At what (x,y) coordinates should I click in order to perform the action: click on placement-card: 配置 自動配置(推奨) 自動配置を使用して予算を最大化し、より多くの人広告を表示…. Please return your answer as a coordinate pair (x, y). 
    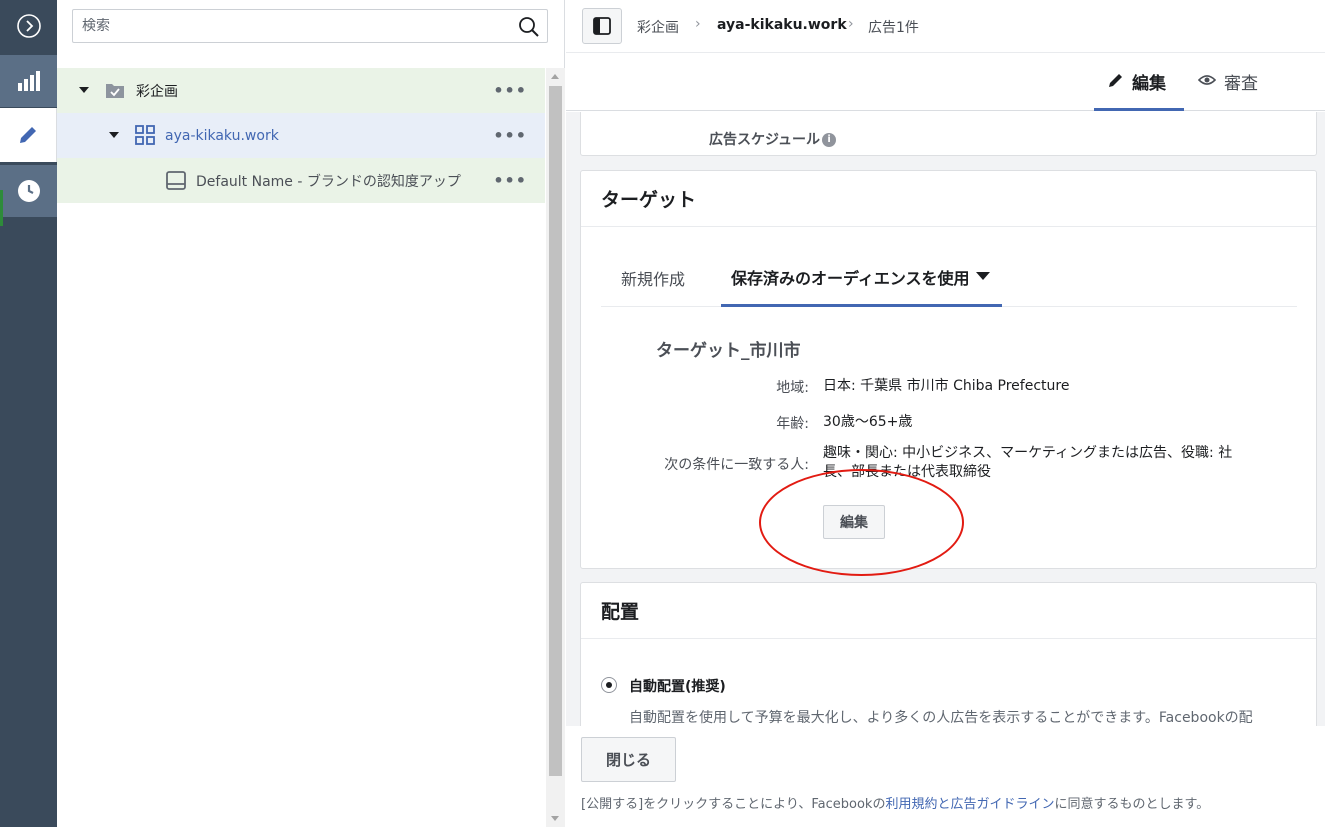
    Looking at the image, I should click on (948, 654).